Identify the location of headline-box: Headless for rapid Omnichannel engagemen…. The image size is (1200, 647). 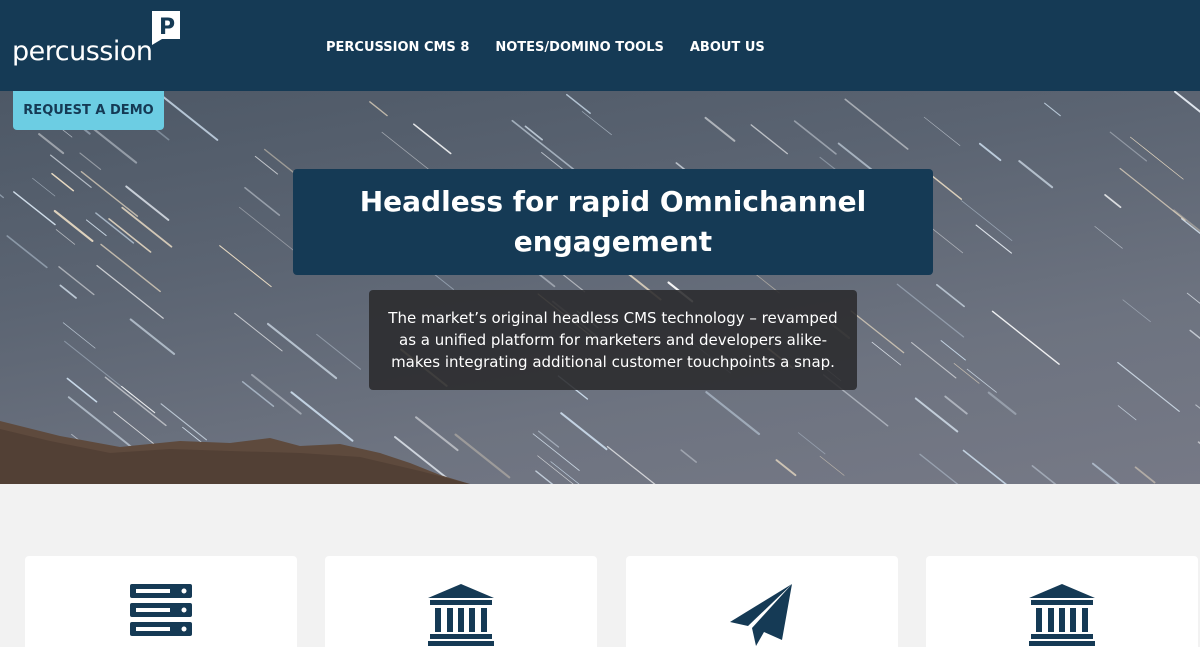
(613, 222).